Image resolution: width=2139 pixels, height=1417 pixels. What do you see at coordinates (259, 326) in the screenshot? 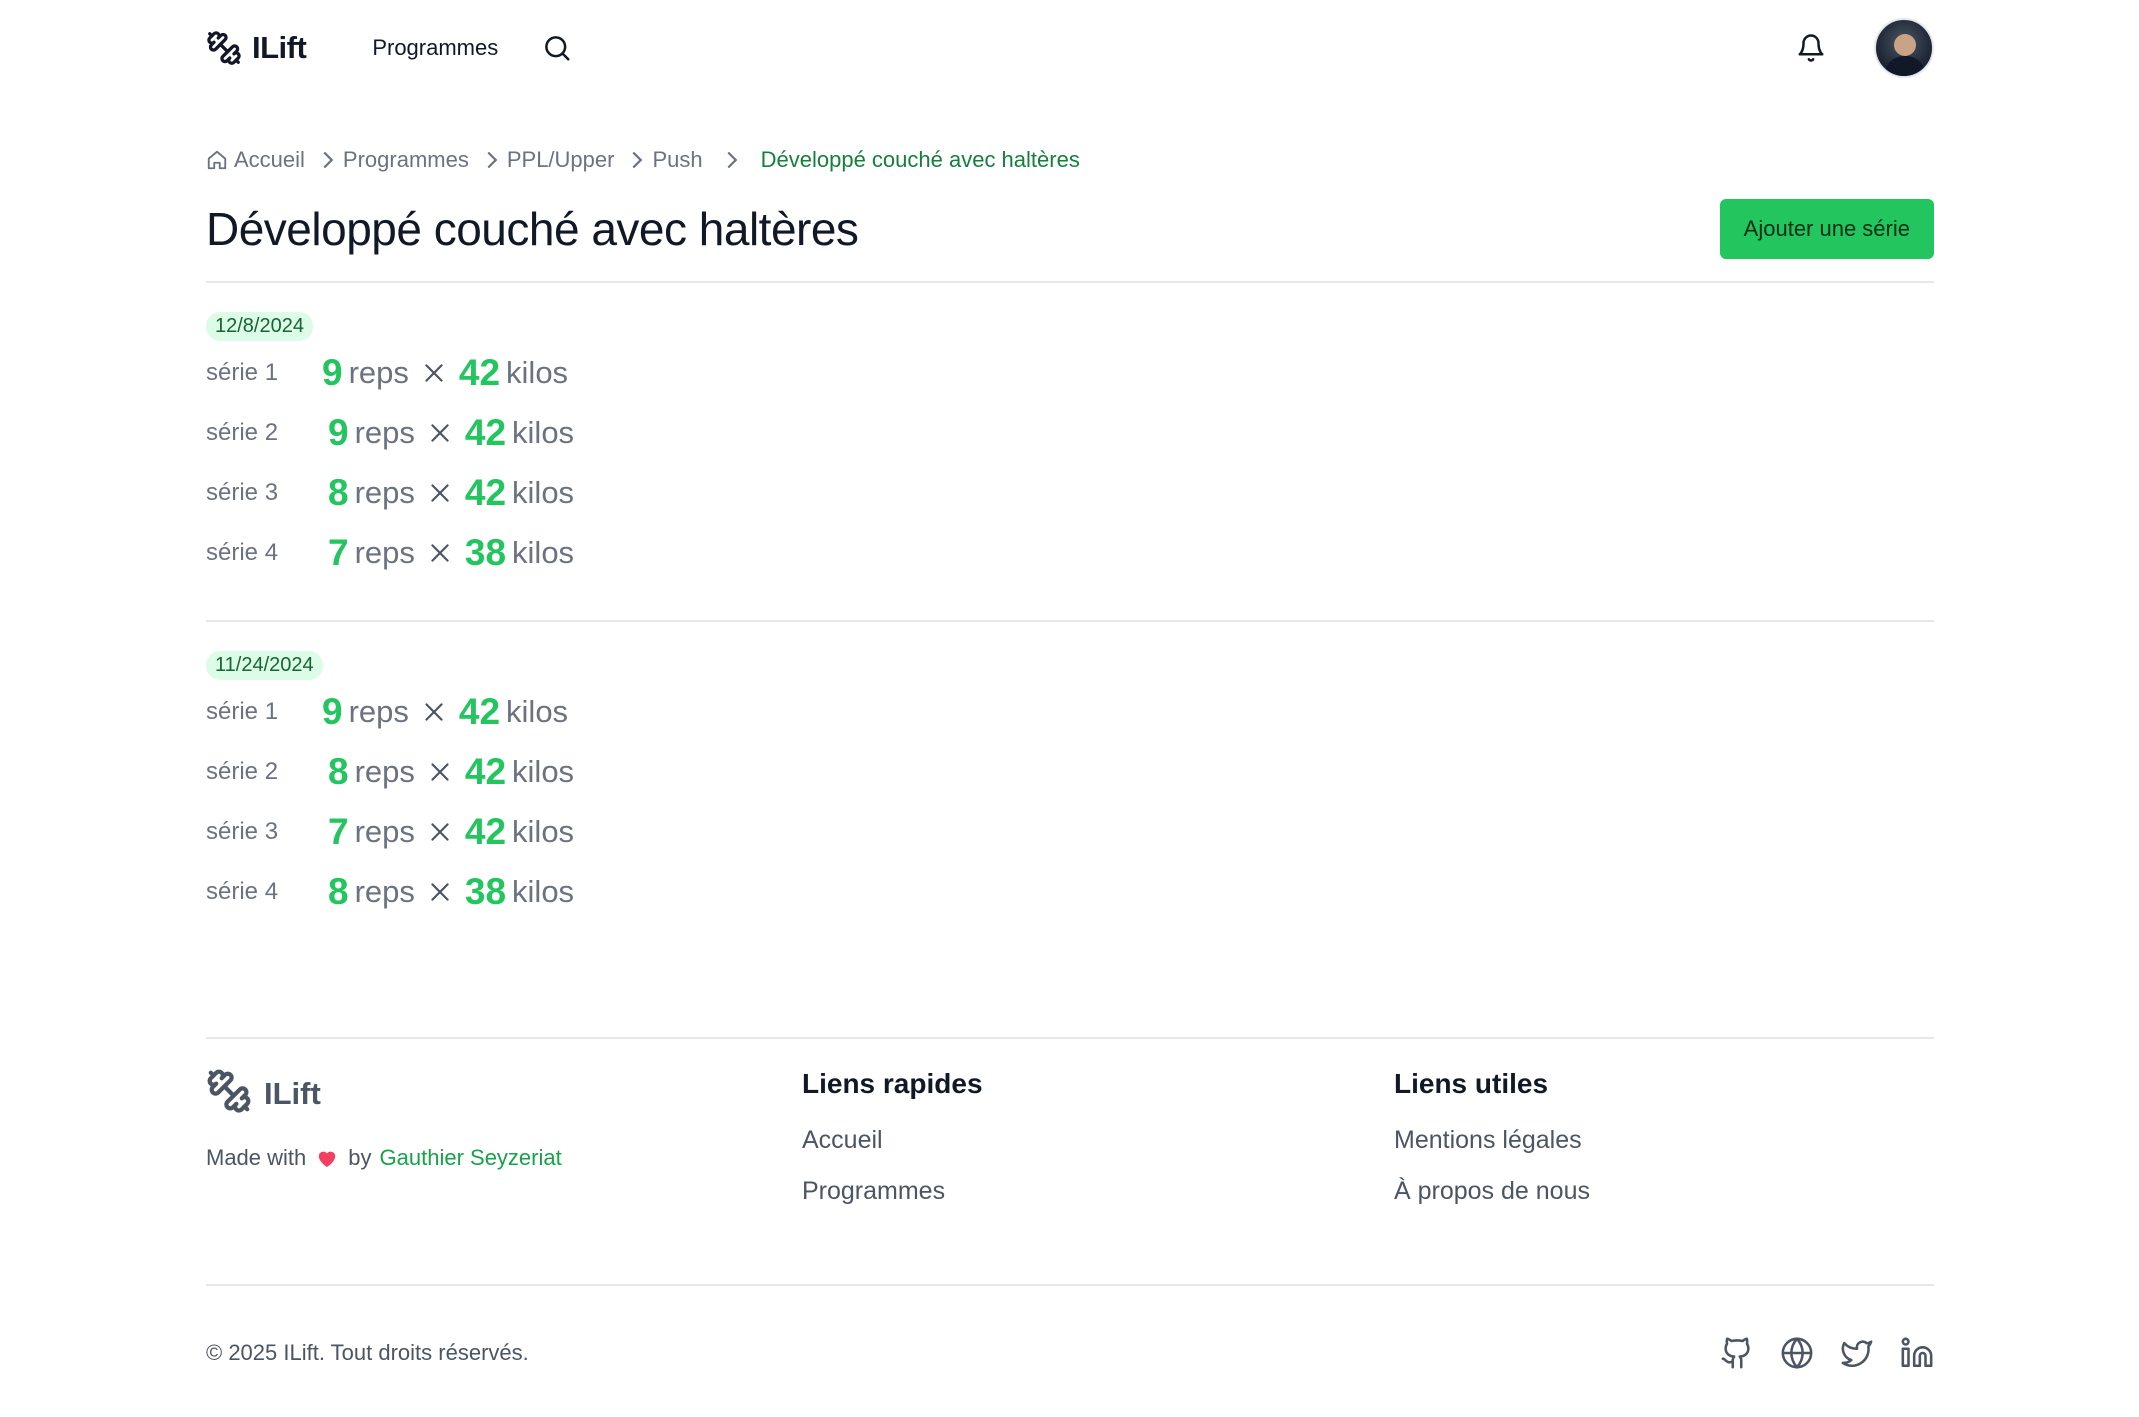
I see `session-date-badge: 12/8/2024` at bounding box center [259, 326].